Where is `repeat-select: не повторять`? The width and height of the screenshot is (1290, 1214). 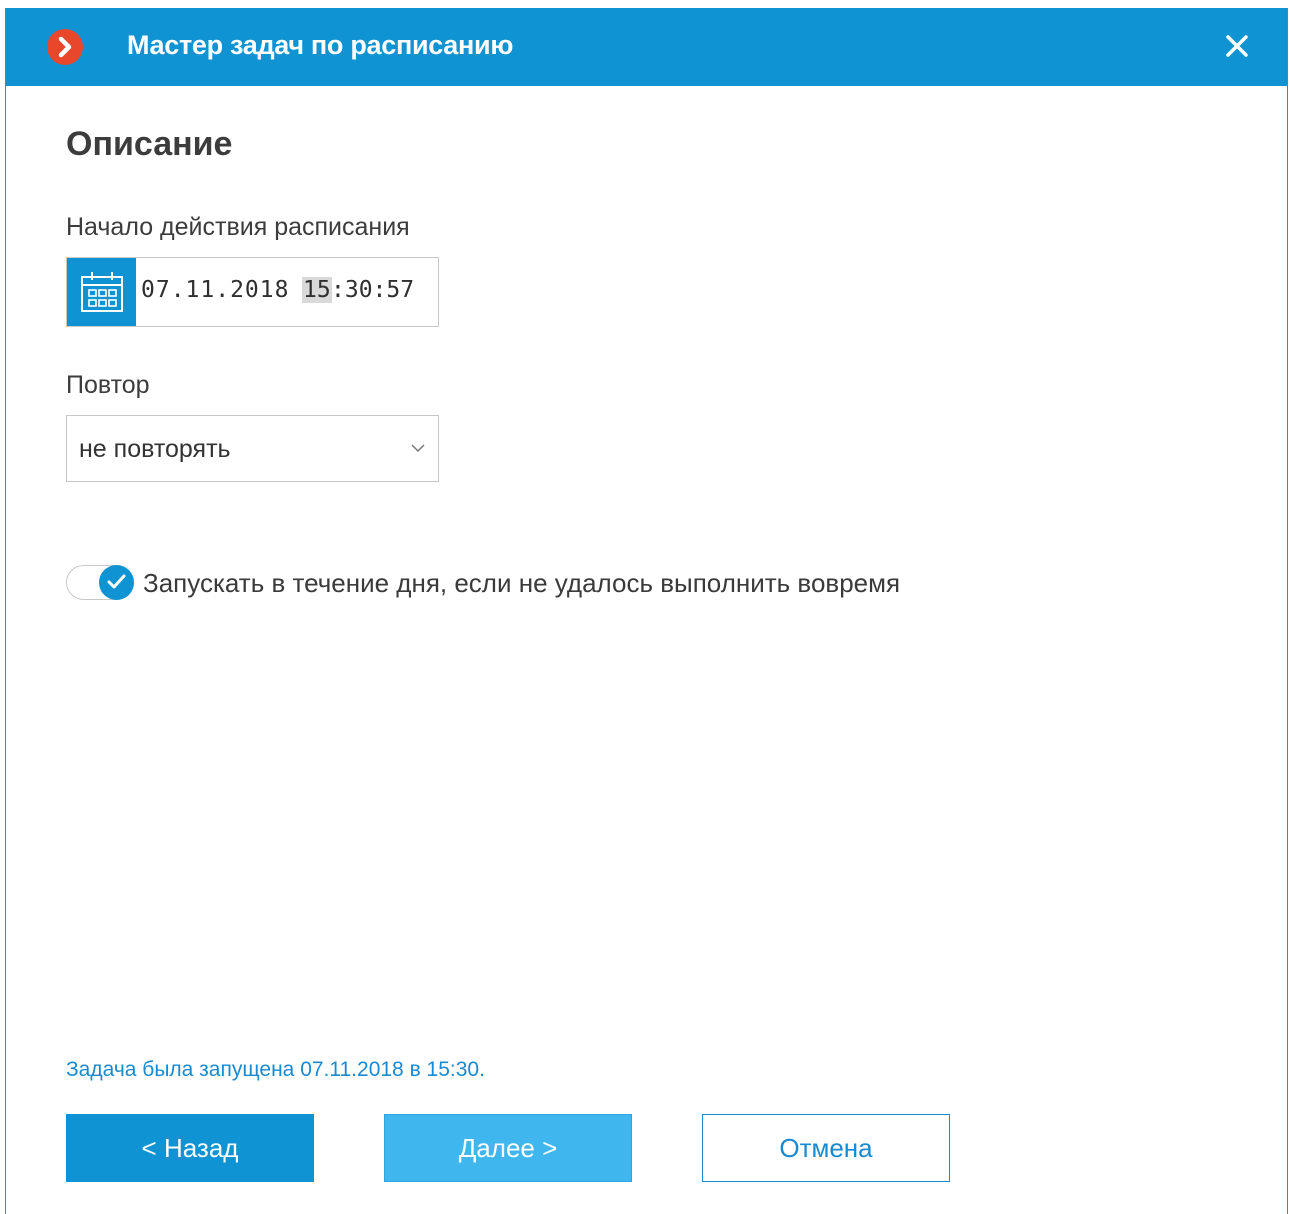
repeat-select: не повторять is located at coordinates (252, 448).